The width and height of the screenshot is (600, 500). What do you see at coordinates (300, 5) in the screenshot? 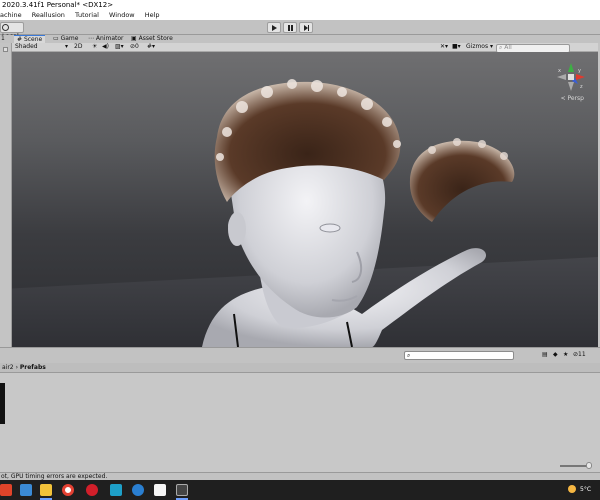
I see `window-title: 2020.3.41f1 Personal* <DX12>` at bounding box center [300, 5].